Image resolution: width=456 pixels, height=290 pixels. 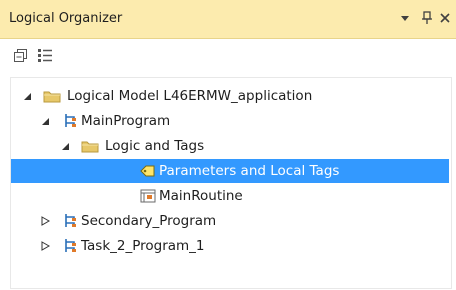 What do you see at coordinates (190, 96) in the screenshot?
I see `tree-item-label: Logical Model L46ERMW_application` at bounding box center [190, 96].